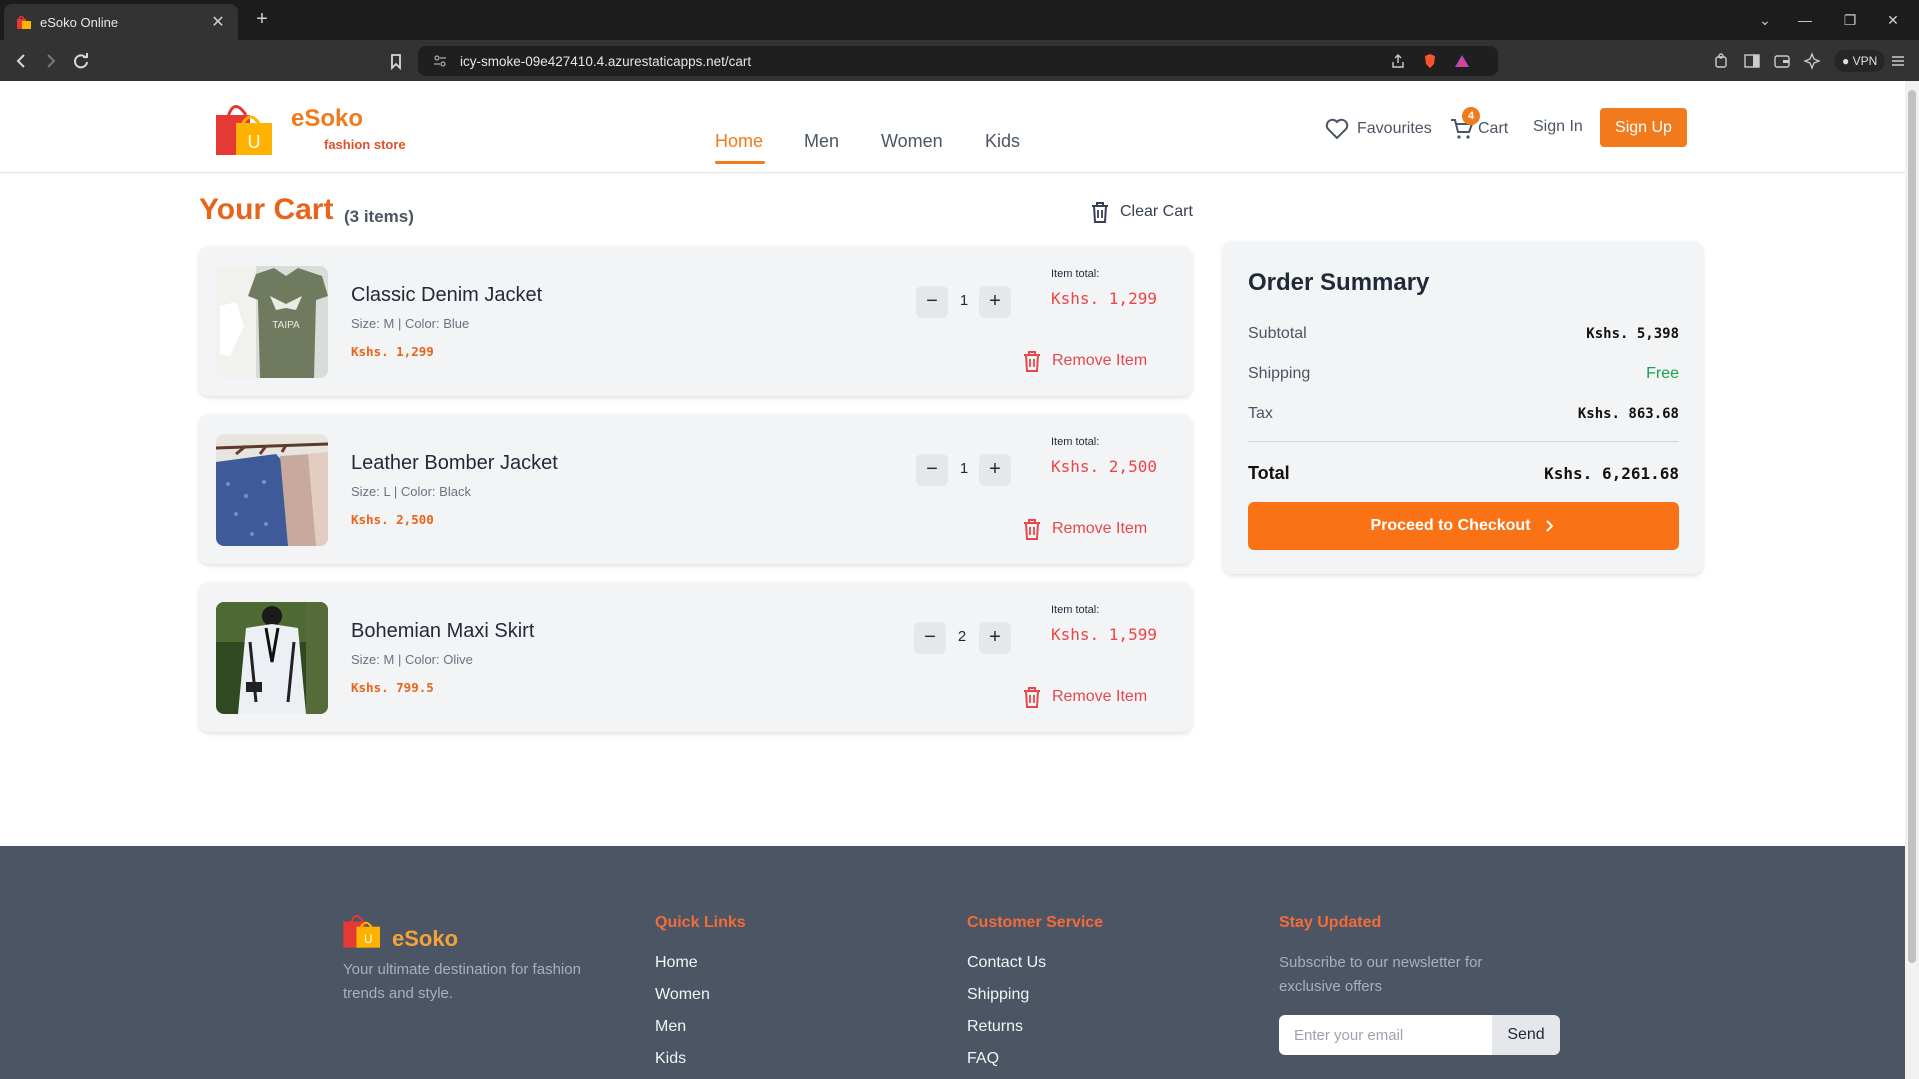  Describe the element at coordinates (1662, 373) in the screenshot. I see `shipping-value: Free` at that location.